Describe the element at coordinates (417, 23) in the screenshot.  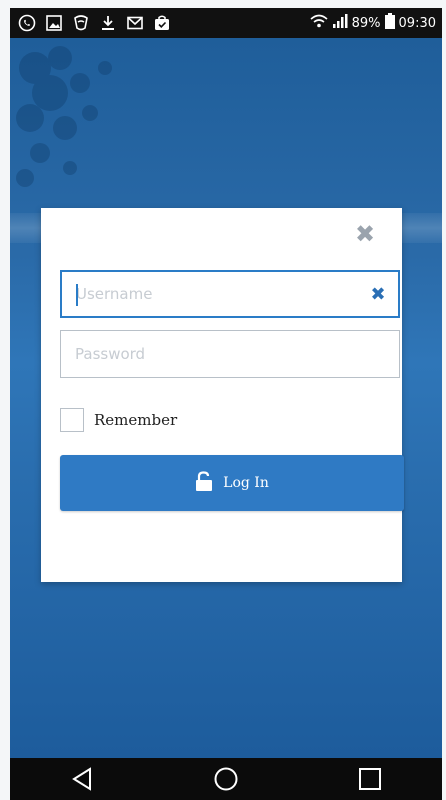
I see `clock: 09:30` at that location.